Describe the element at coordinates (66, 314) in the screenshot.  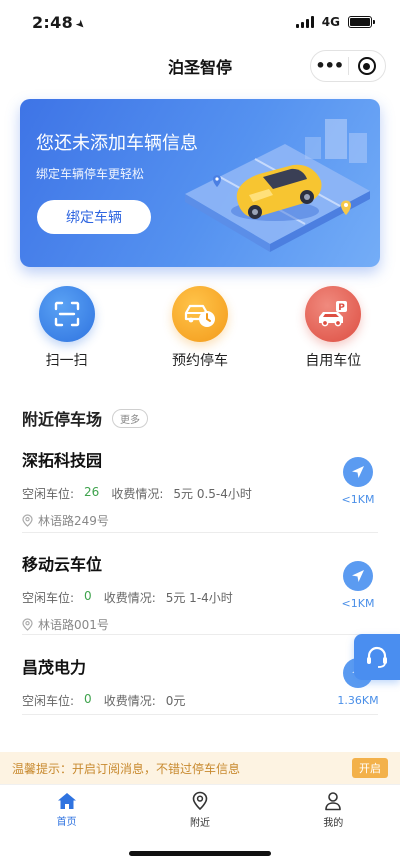
I see `scan-icon` at that location.